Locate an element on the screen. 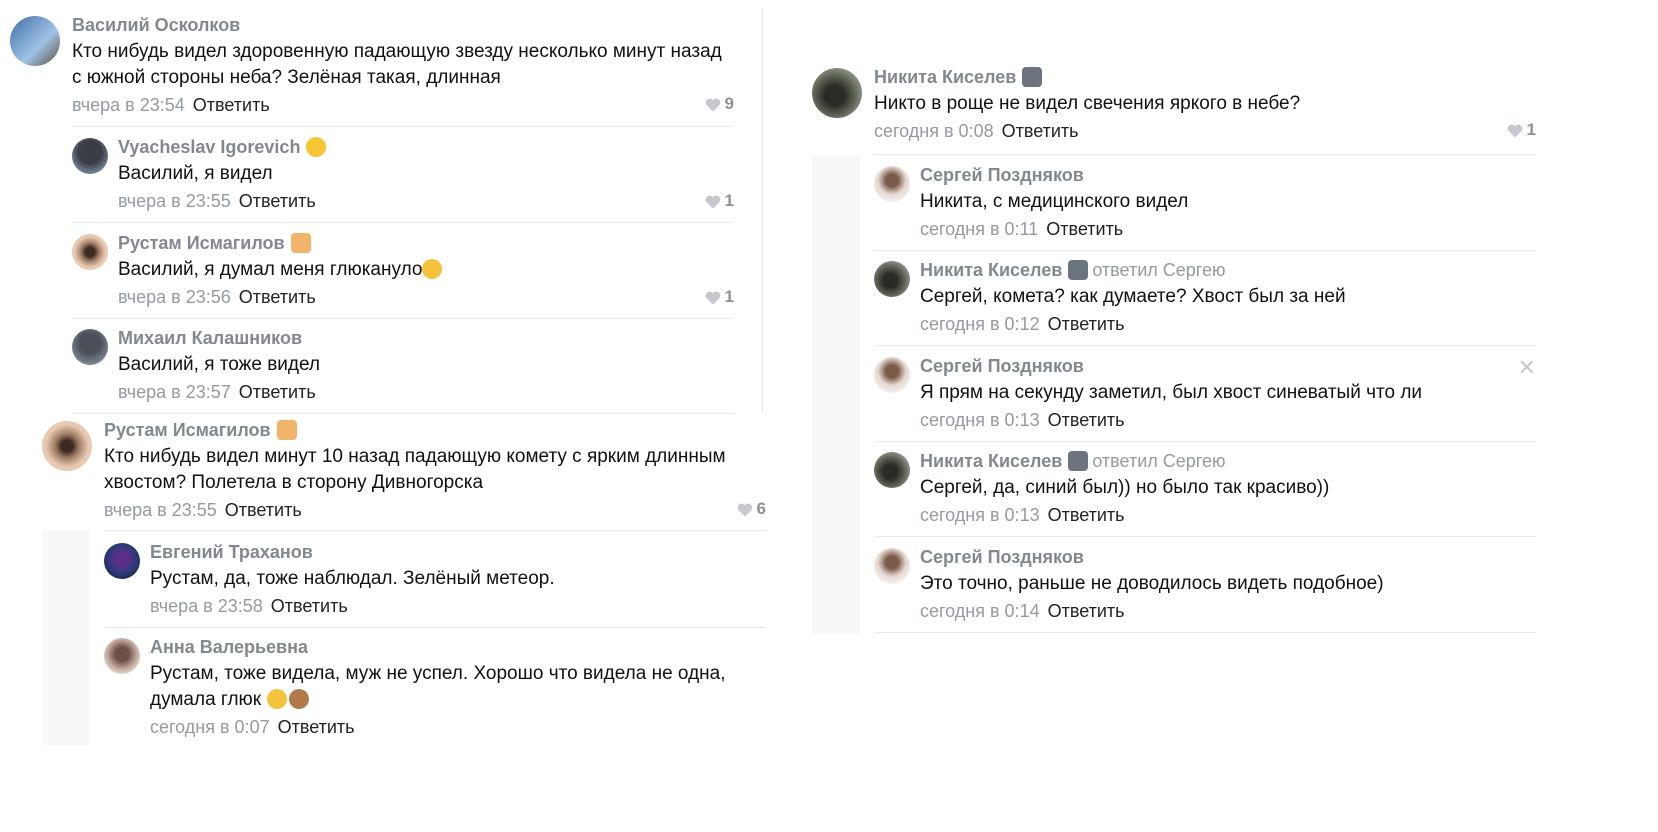 The width and height of the screenshot is (1658, 832). comment-author: Анна Валерьевна is located at coordinates (458, 647).